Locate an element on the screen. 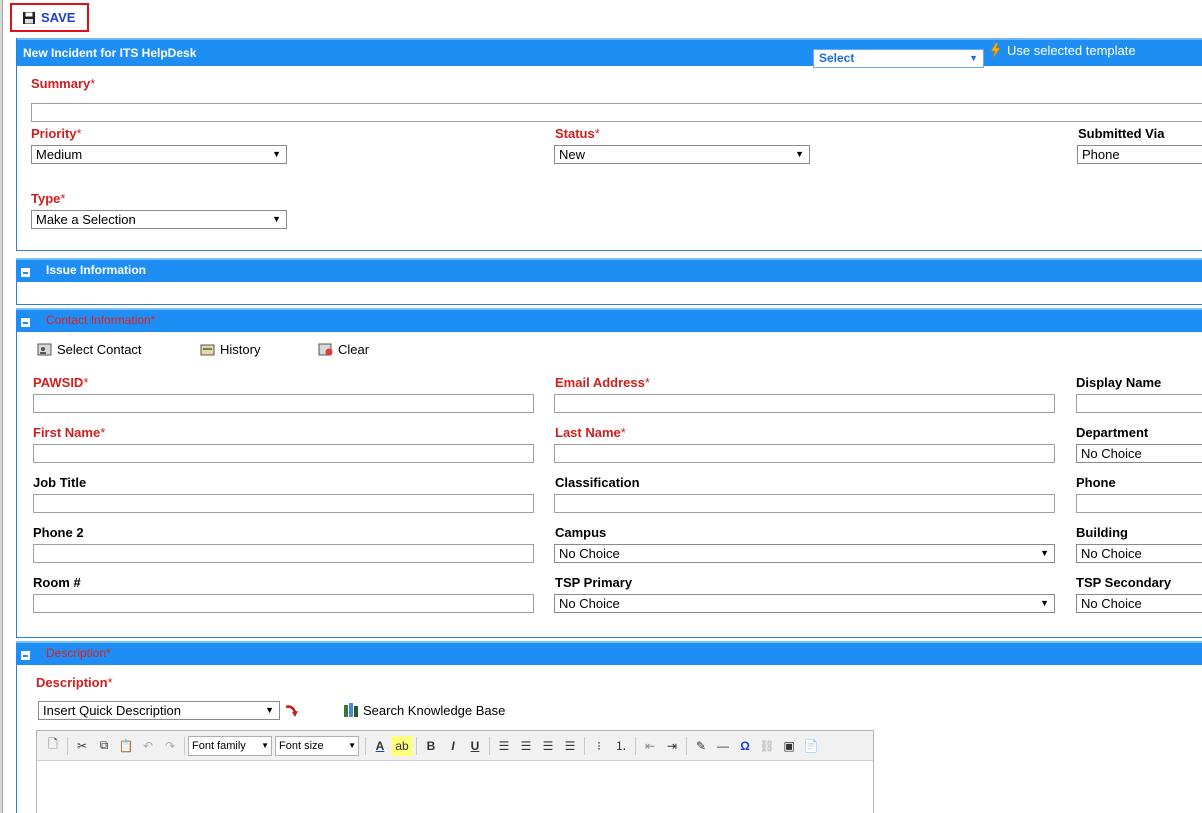 The width and height of the screenshot is (1202, 813). email-input is located at coordinates (804, 403).